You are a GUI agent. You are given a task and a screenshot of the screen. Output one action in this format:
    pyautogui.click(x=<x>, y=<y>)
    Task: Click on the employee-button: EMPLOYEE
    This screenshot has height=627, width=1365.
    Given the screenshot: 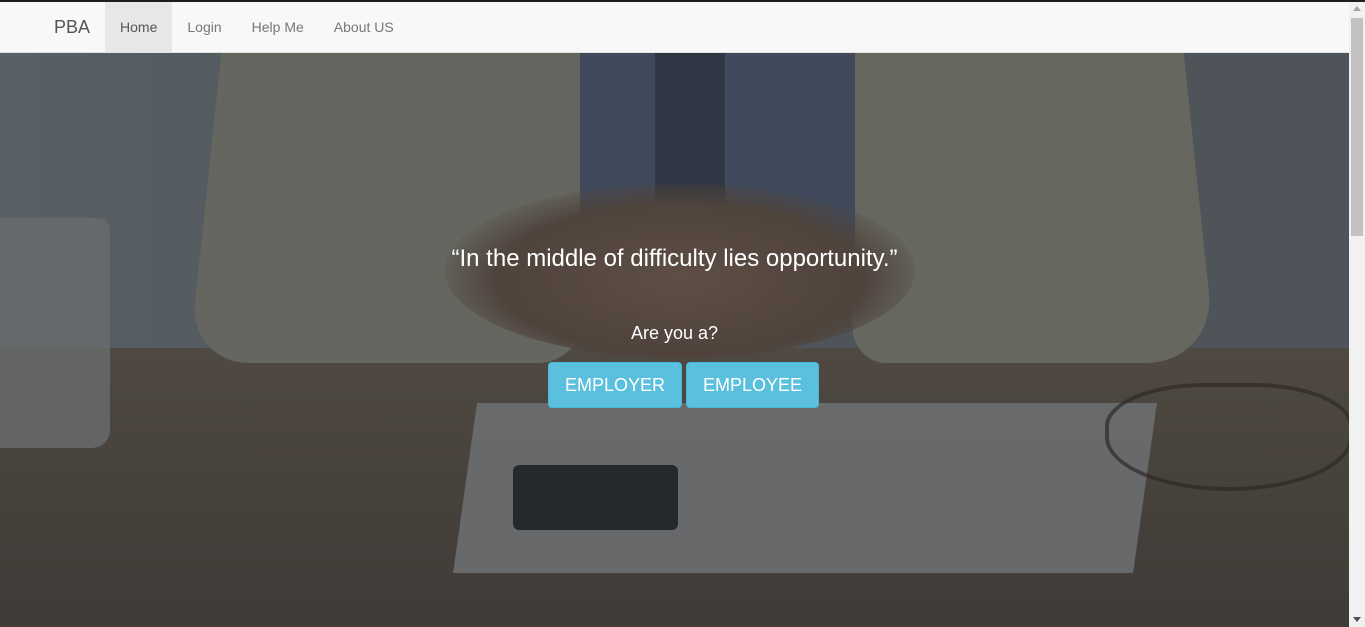 What is the action you would take?
    pyautogui.click(x=752, y=385)
    